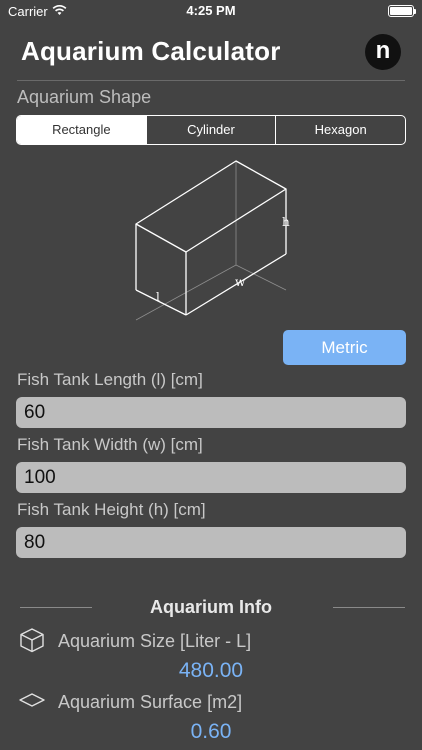 This screenshot has height=750, width=422. What do you see at coordinates (32, 642) in the screenshot?
I see `cube-icon` at bounding box center [32, 642].